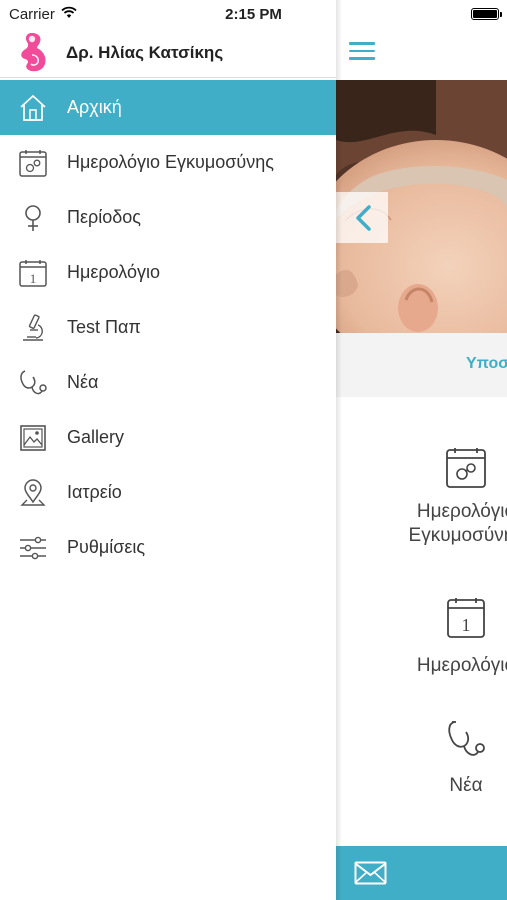 The image size is (507, 900). What do you see at coordinates (33, 218) in the screenshot?
I see `female-symbol-icon` at bounding box center [33, 218].